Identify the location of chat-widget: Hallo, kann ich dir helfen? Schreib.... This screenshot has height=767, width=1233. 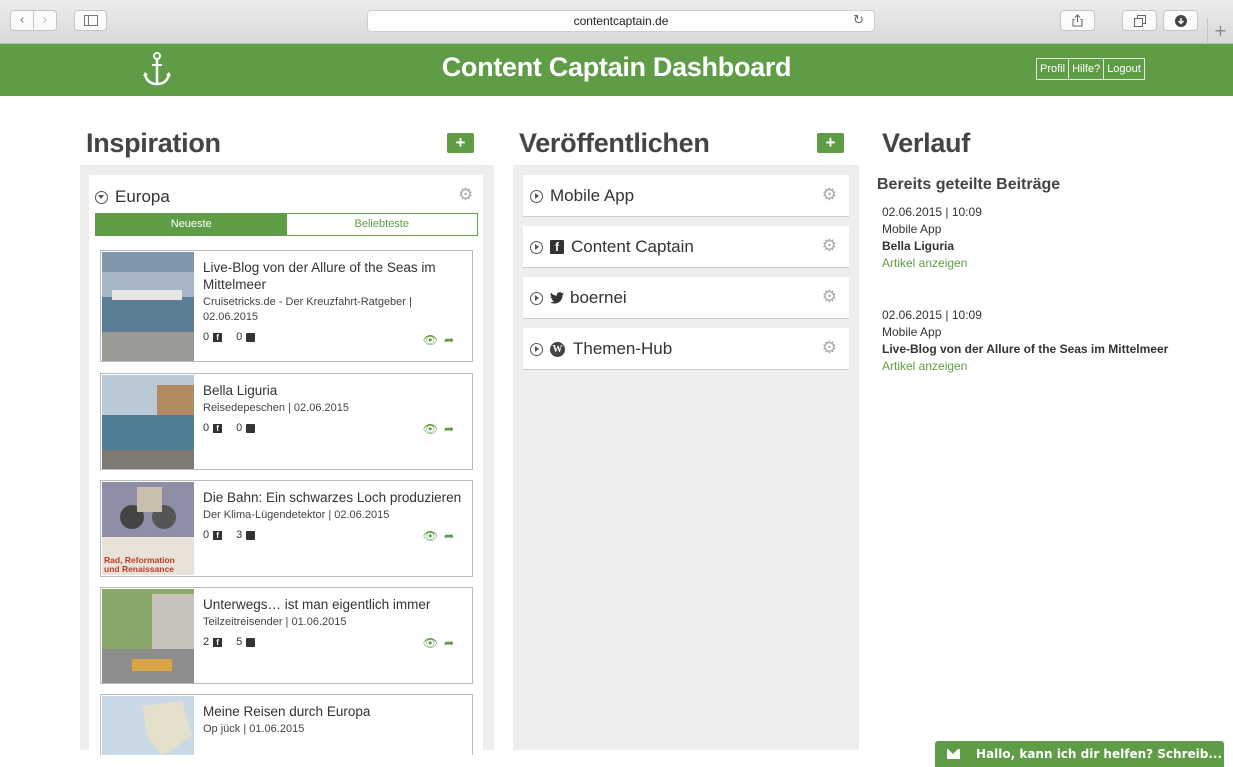
(1079, 754).